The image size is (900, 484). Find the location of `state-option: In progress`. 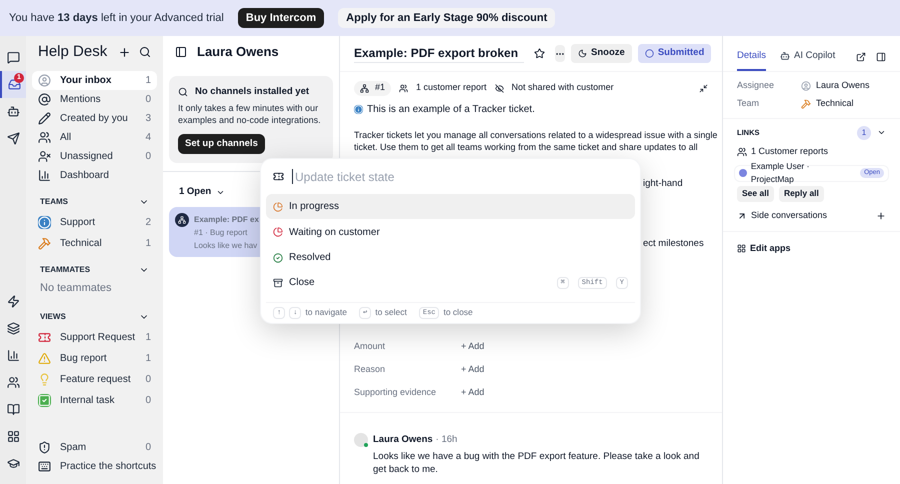

state-option: In progress is located at coordinates (450, 207).